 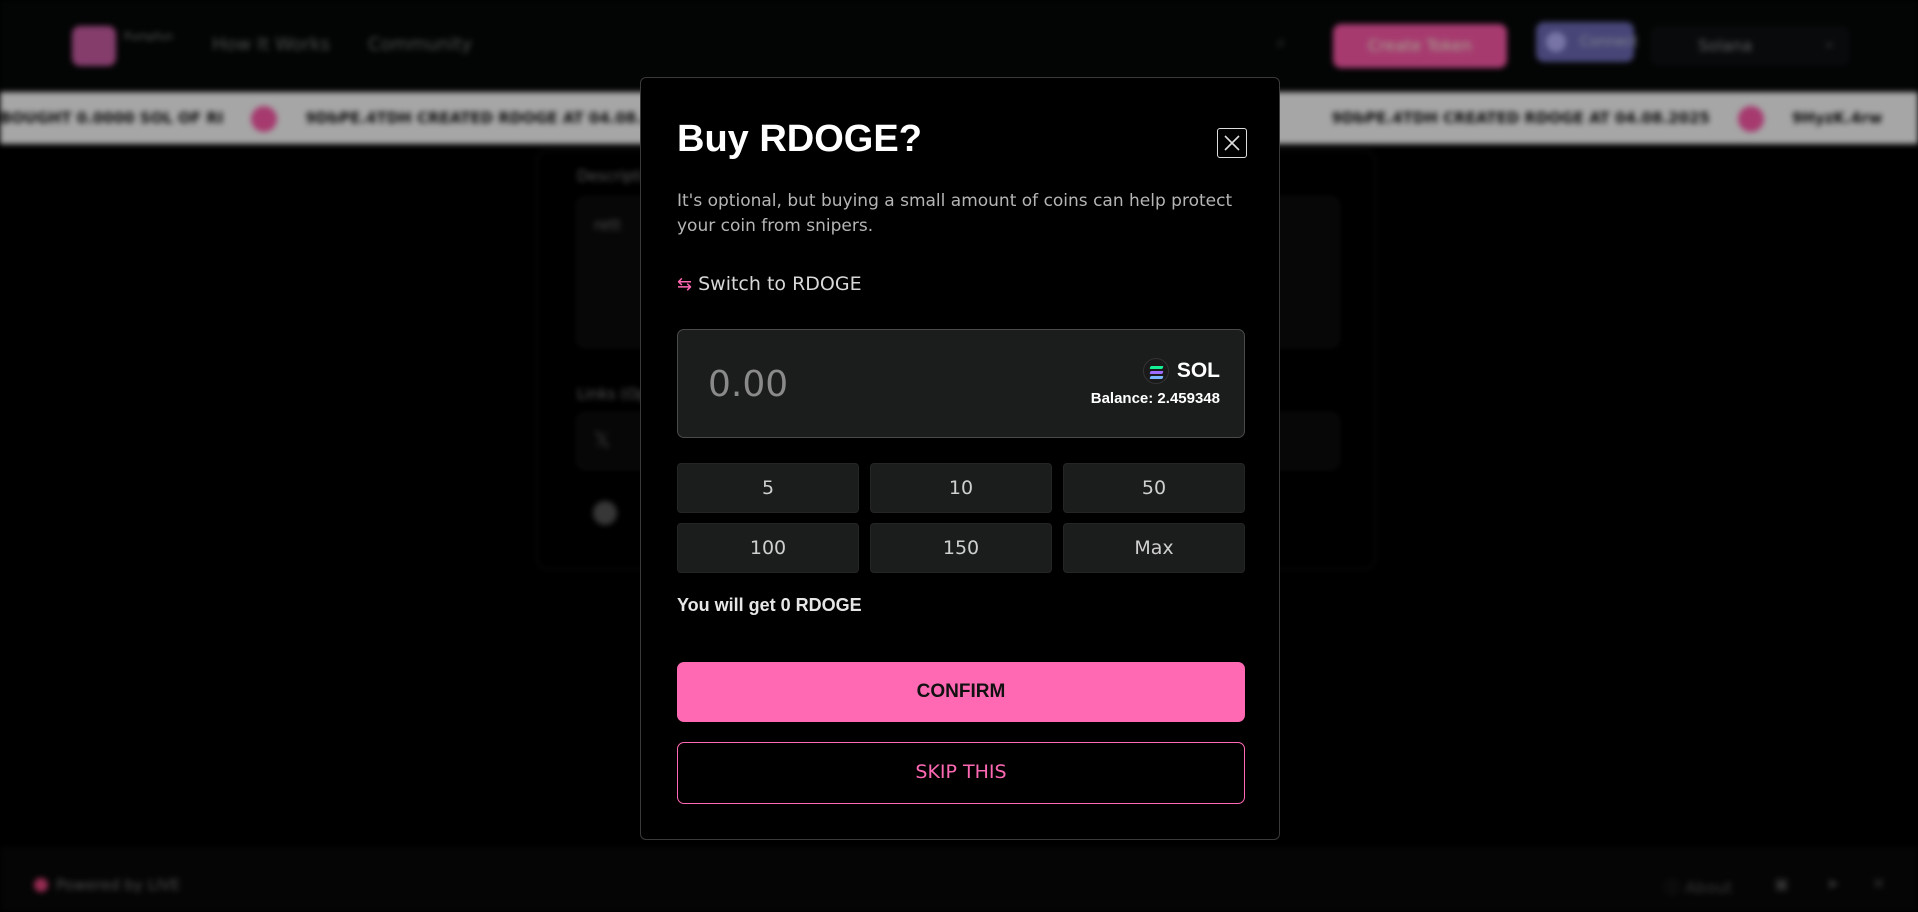 I want to click on close-icon, so click(x=1232, y=143).